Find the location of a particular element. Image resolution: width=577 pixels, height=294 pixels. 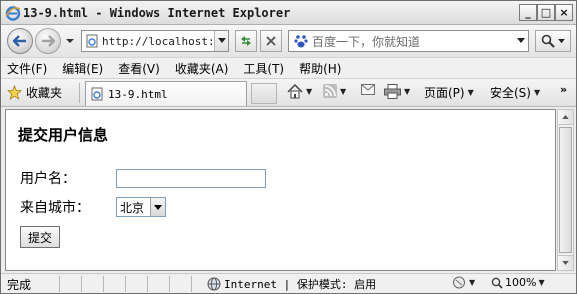

print-button: ▼ is located at coordinates (397, 91).